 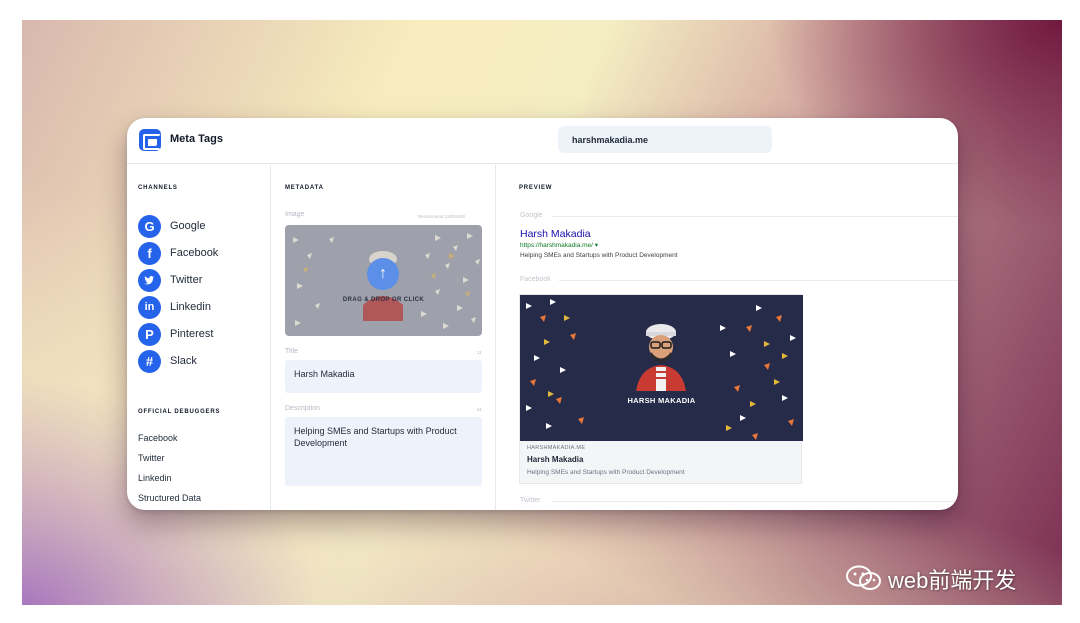 What do you see at coordinates (188, 226) in the screenshot?
I see `channel-label: Google` at bounding box center [188, 226].